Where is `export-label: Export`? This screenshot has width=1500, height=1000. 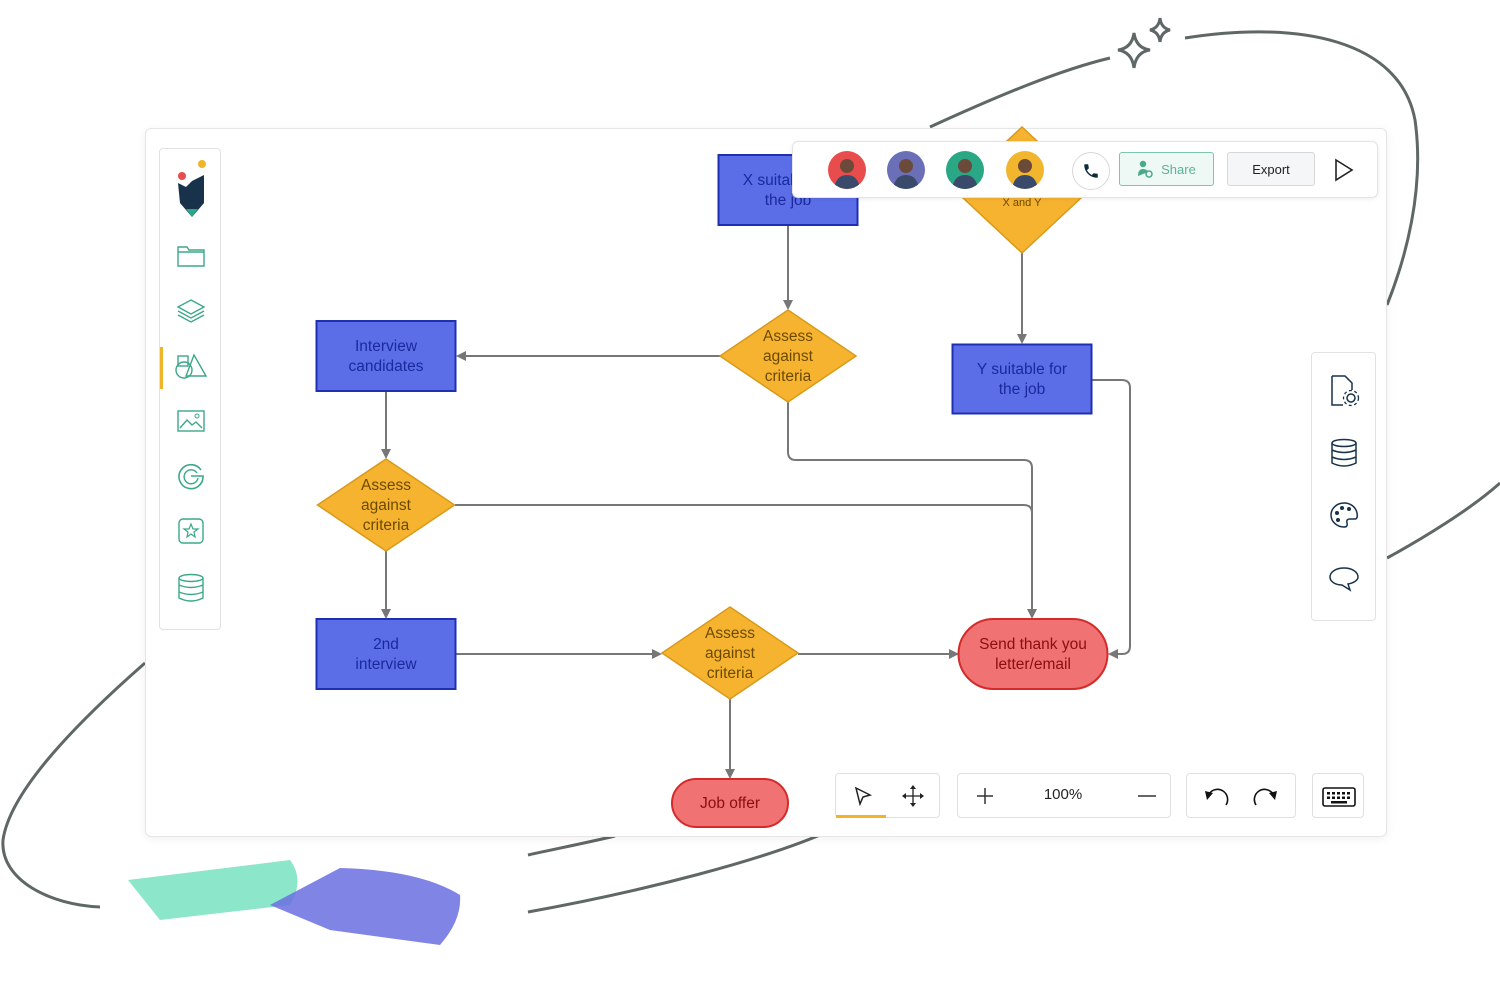 export-label: Export is located at coordinates (1271, 169).